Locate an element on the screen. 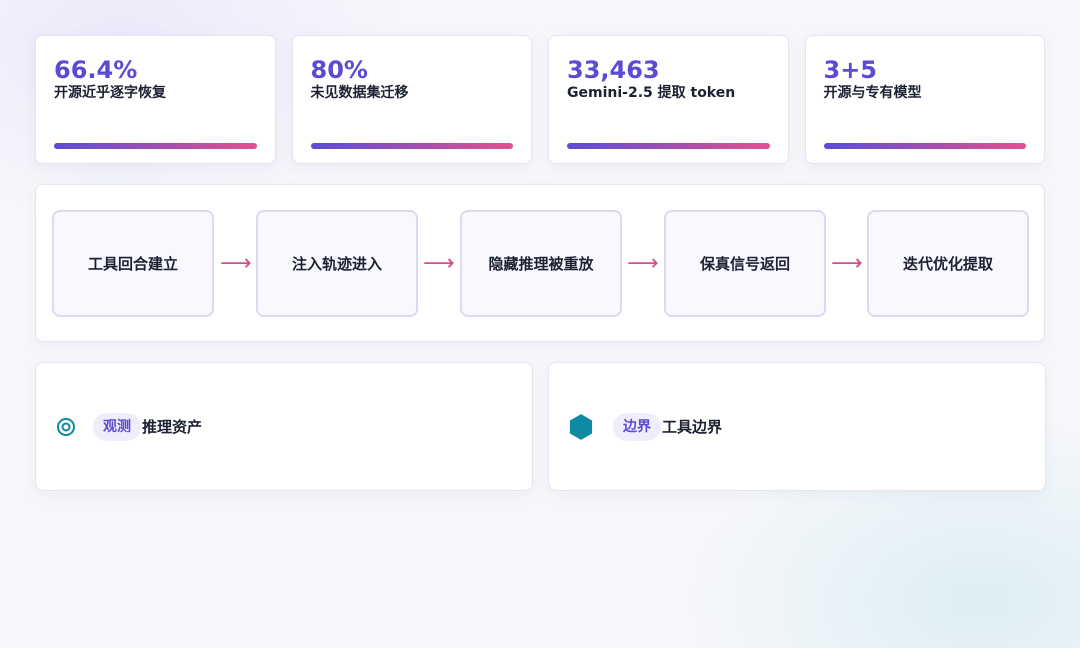 The width and height of the screenshot is (1080, 648). target-icon is located at coordinates (66, 427).